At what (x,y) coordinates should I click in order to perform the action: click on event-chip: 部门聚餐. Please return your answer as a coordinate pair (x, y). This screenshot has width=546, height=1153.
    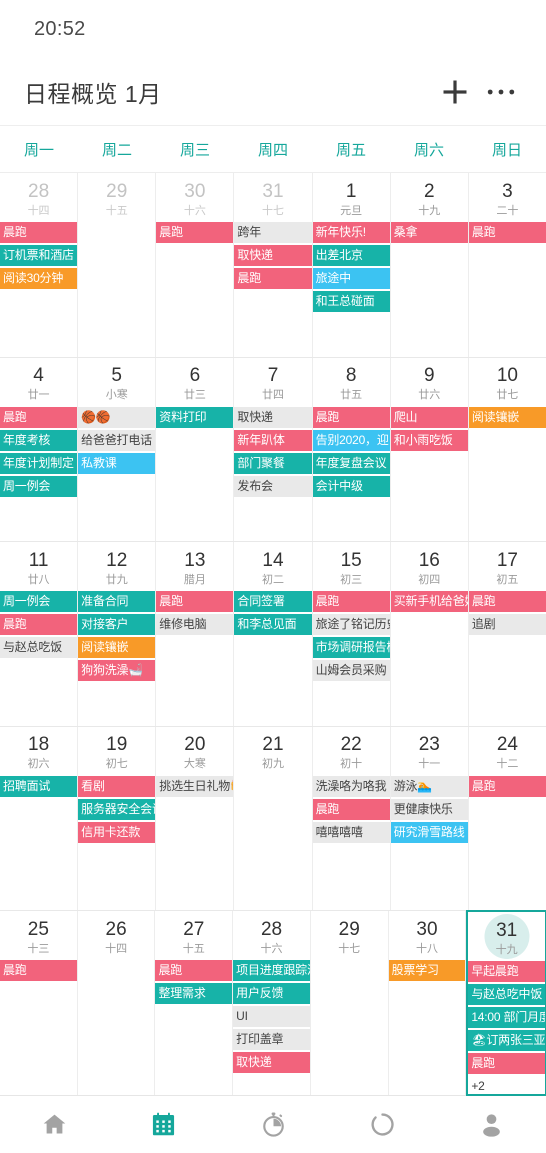
    Looking at the image, I should click on (273, 463).